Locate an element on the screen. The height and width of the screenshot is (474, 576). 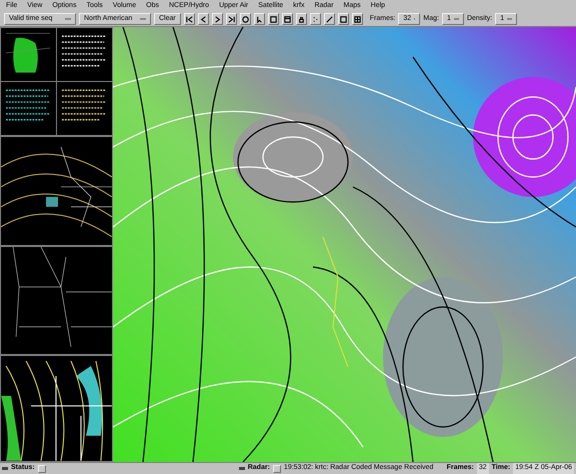
grid-icon is located at coordinates (357, 19).